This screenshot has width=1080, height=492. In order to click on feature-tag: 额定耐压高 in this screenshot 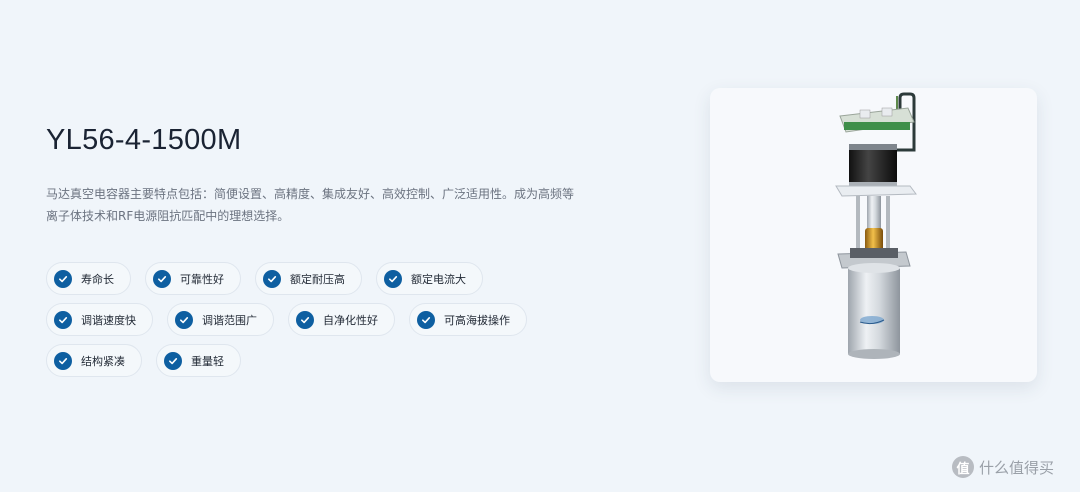, I will do `click(308, 278)`.